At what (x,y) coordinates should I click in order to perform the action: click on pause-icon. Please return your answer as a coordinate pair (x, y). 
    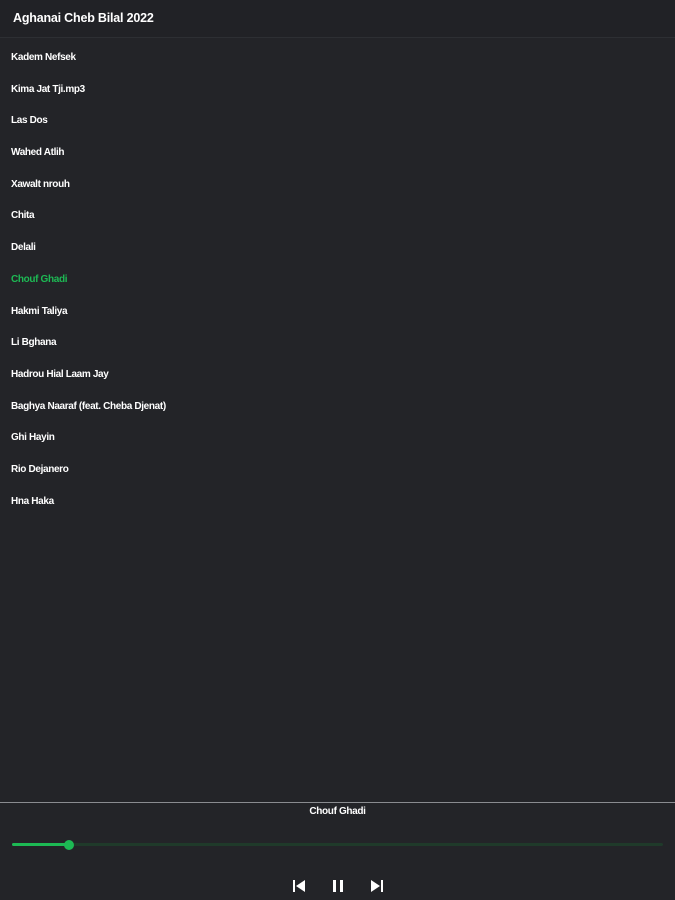
    Looking at the image, I should click on (338, 886).